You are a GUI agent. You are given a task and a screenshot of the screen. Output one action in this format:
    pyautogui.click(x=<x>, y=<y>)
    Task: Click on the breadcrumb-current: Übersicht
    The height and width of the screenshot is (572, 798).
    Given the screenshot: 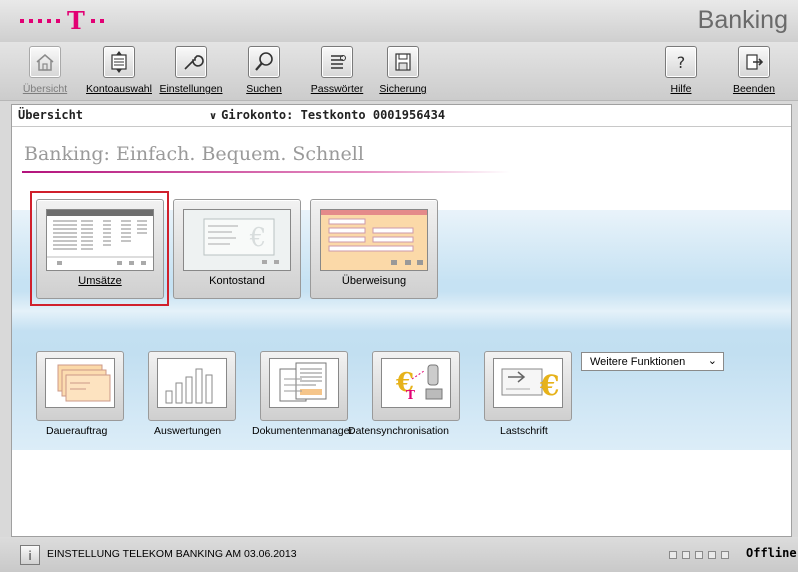 What is the action you would take?
    pyautogui.click(x=51, y=115)
    